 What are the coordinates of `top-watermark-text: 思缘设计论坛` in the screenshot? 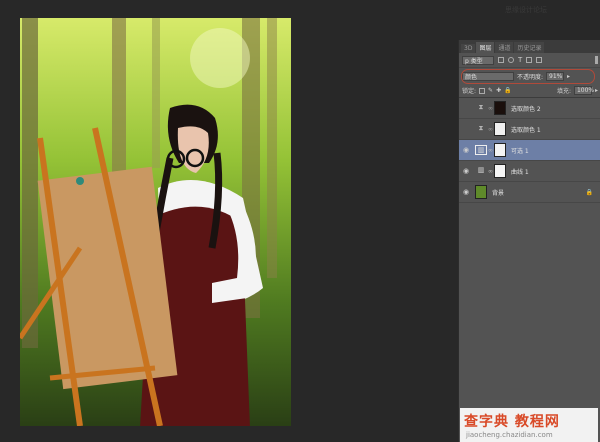 It's located at (526, 10).